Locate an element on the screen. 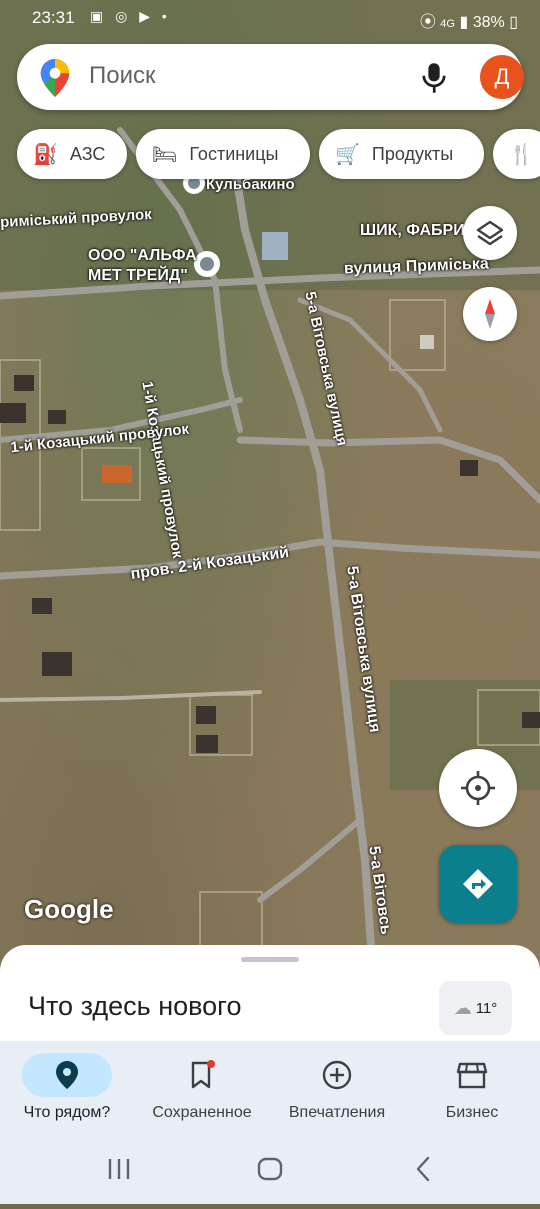 The height and width of the screenshot is (1209, 540). signal-icon: ▮ is located at coordinates (464, 22).